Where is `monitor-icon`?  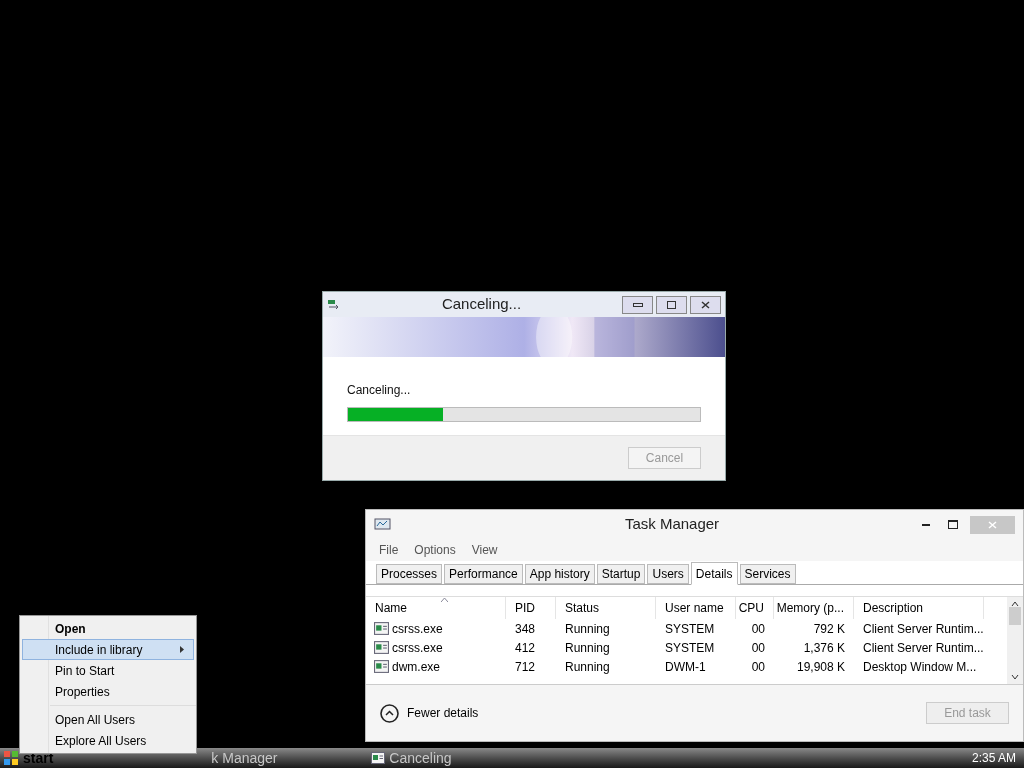
monitor-icon is located at coordinates (383, 524).